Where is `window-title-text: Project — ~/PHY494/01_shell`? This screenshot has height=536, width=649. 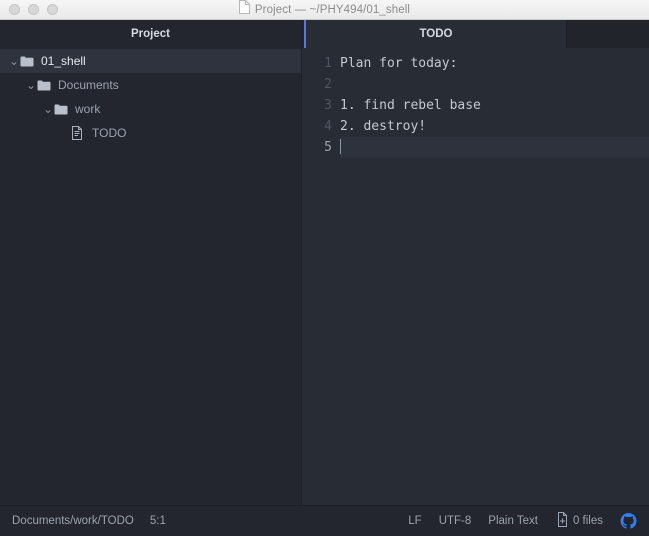 window-title-text: Project — ~/PHY494/01_shell is located at coordinates (332, 9).